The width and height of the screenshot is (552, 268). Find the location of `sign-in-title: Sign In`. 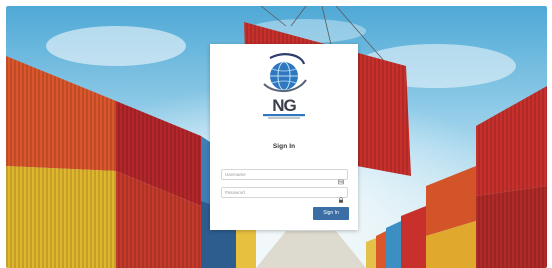

sign-in-title: Sign In is located at coordinates (284, 146).